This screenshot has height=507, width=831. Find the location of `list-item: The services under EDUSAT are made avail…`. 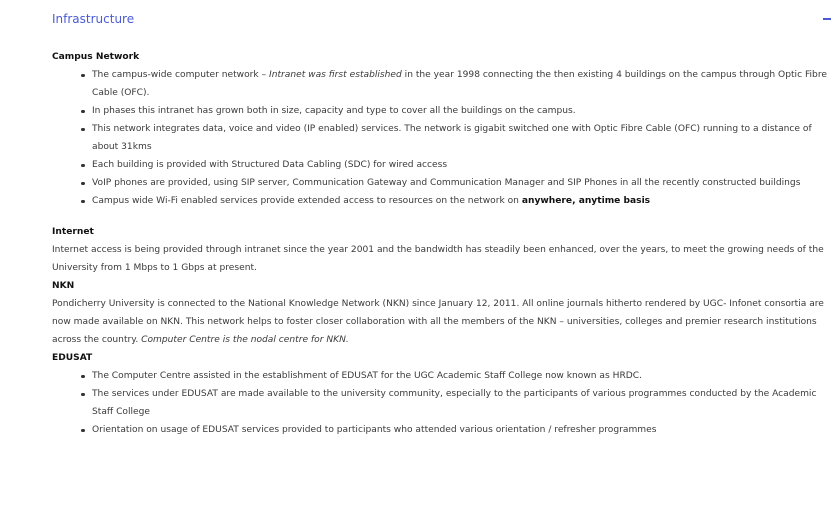

list-item: The services under EDUSAT are made avail… is located at coordinates (454, 403).